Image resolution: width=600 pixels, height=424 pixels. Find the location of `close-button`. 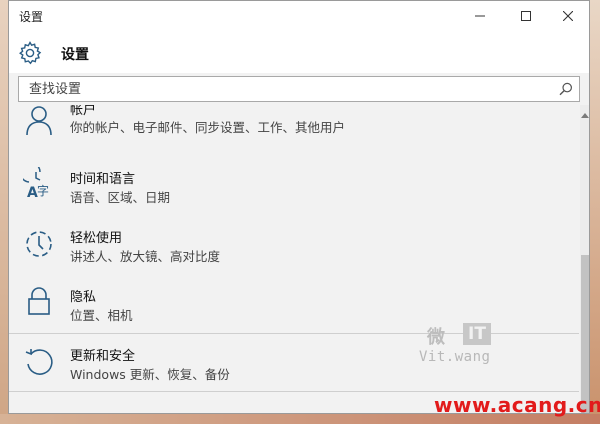

close-button is located at coordinates (567, 16).